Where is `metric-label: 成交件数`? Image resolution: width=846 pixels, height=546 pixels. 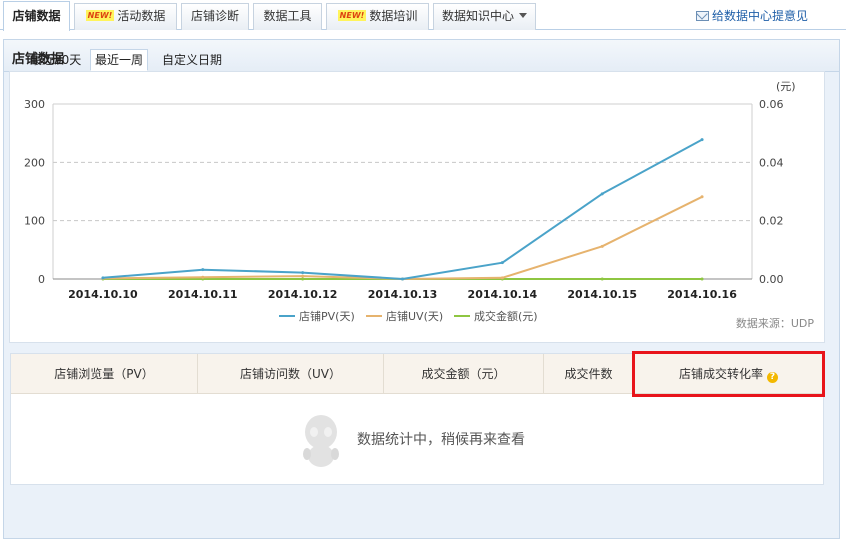 metric-label: 成交件数 is located at coordinates (588, 374).